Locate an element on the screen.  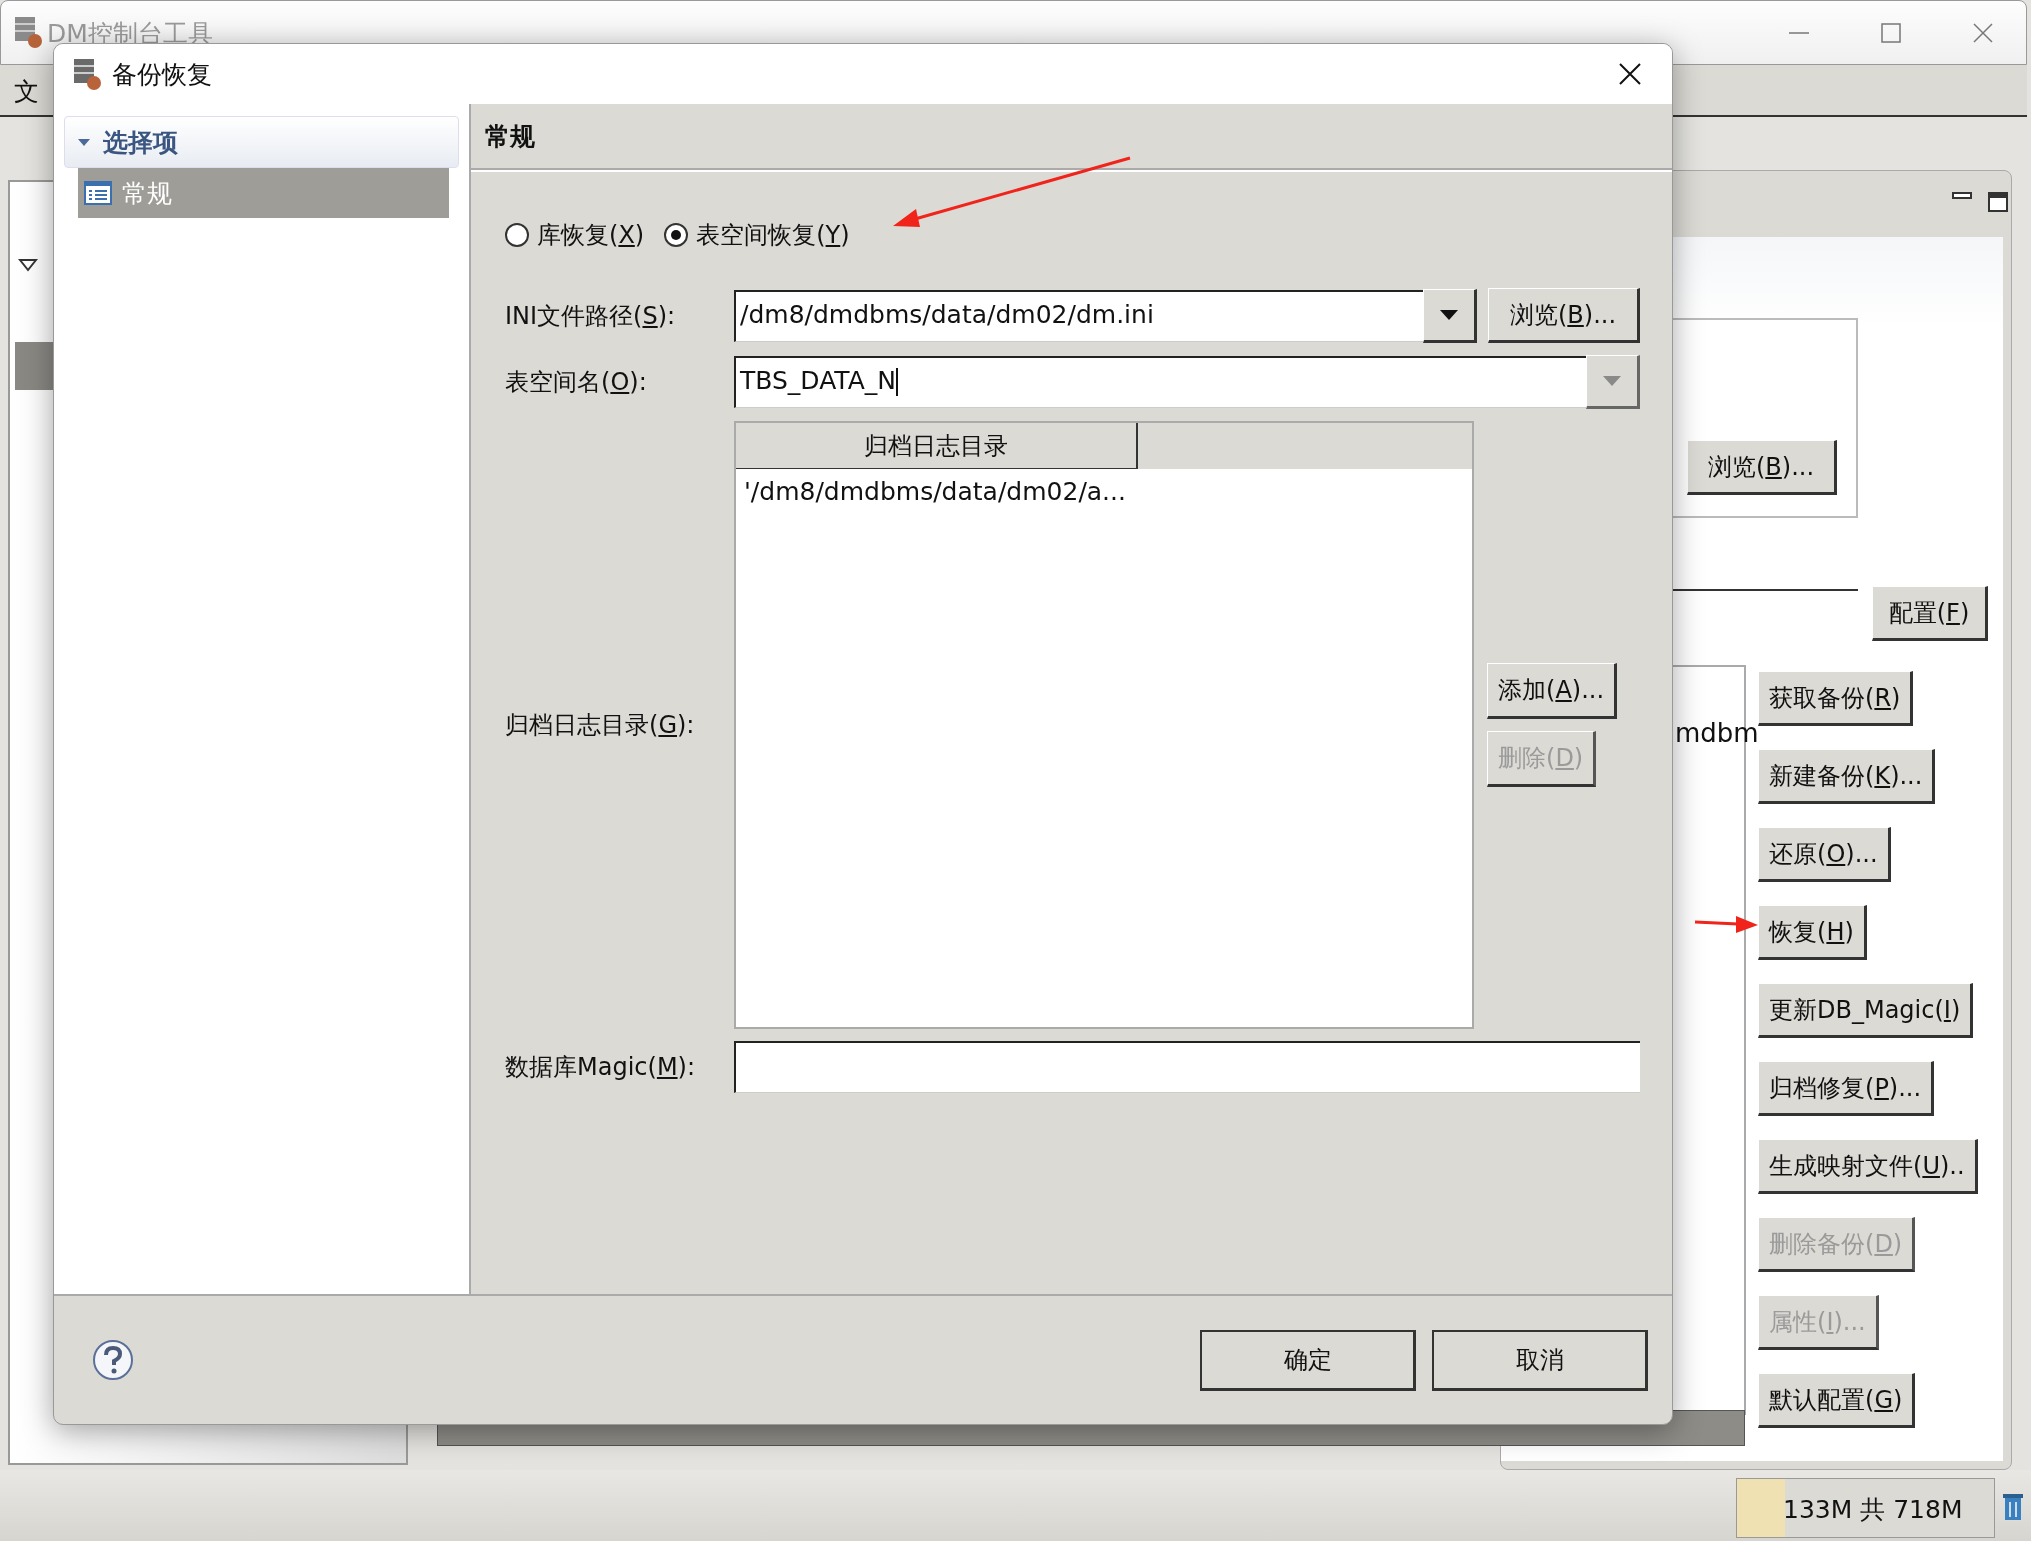
action-button: 获取备份(R) is located at coordinates (1836, 698).